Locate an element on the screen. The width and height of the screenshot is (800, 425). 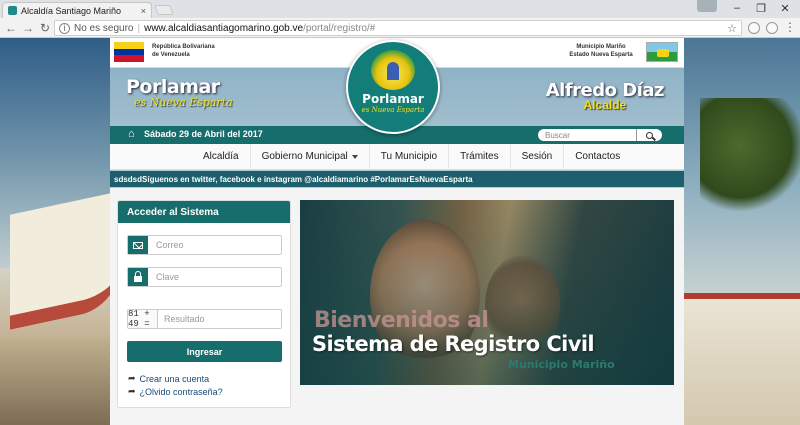
search-input: Buscar is located at coordinates (557, 135).